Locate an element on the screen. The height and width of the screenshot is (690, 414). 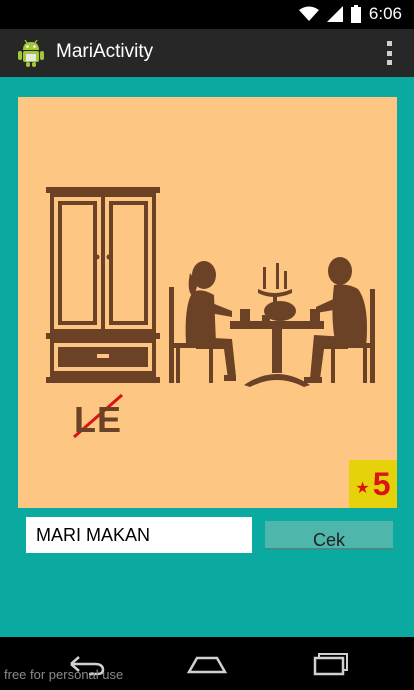
status-icons: 6:06 is located at coordinates (350, 14).